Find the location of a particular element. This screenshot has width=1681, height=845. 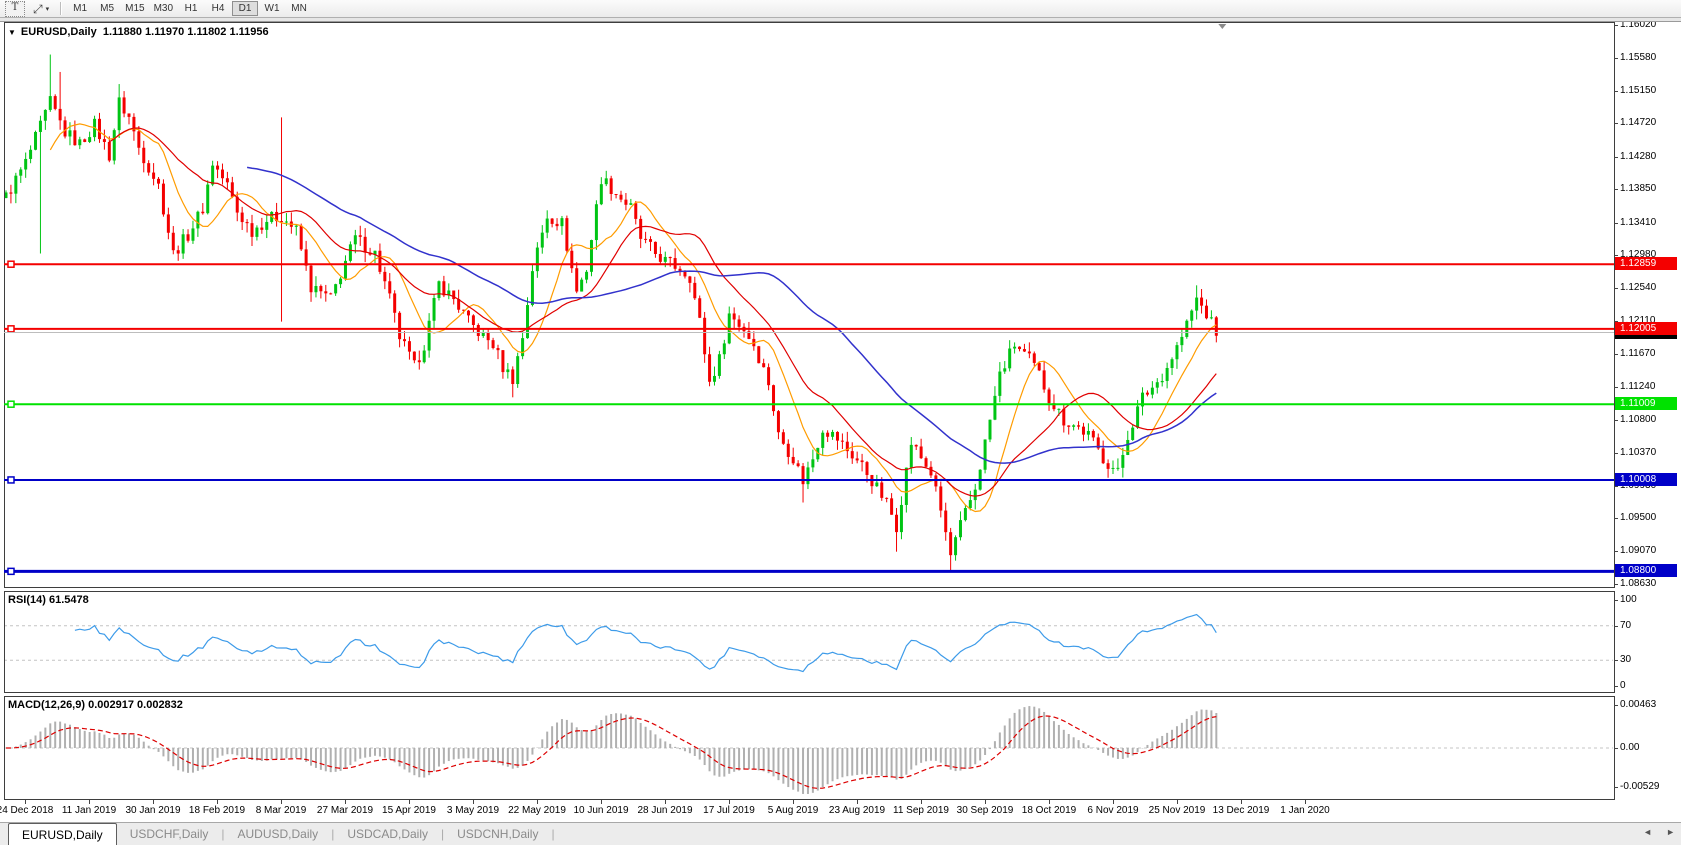

macd-name: MACD(12,26,9) is located at coordinates (47, 705).